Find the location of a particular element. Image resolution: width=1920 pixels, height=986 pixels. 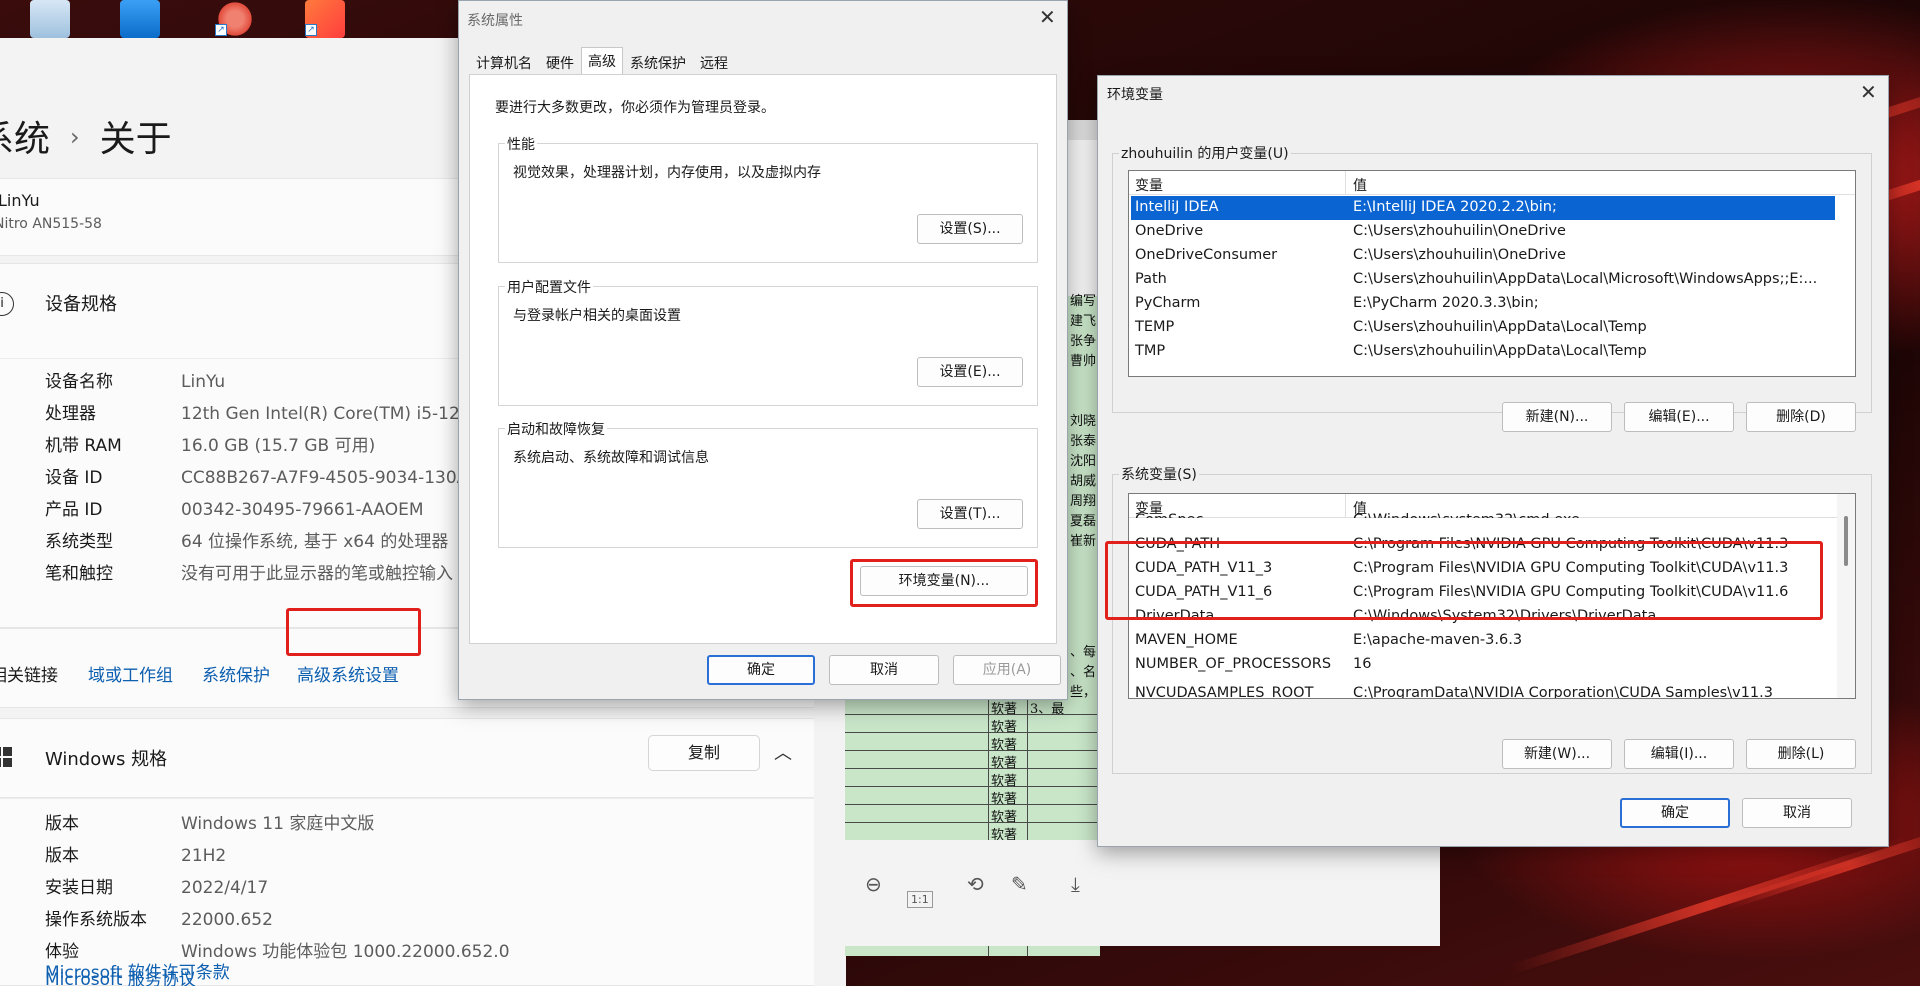

variable-value: C:\Users\zhouhuilin\AppData\Local\Temp is located at coordinates (1500, 327).